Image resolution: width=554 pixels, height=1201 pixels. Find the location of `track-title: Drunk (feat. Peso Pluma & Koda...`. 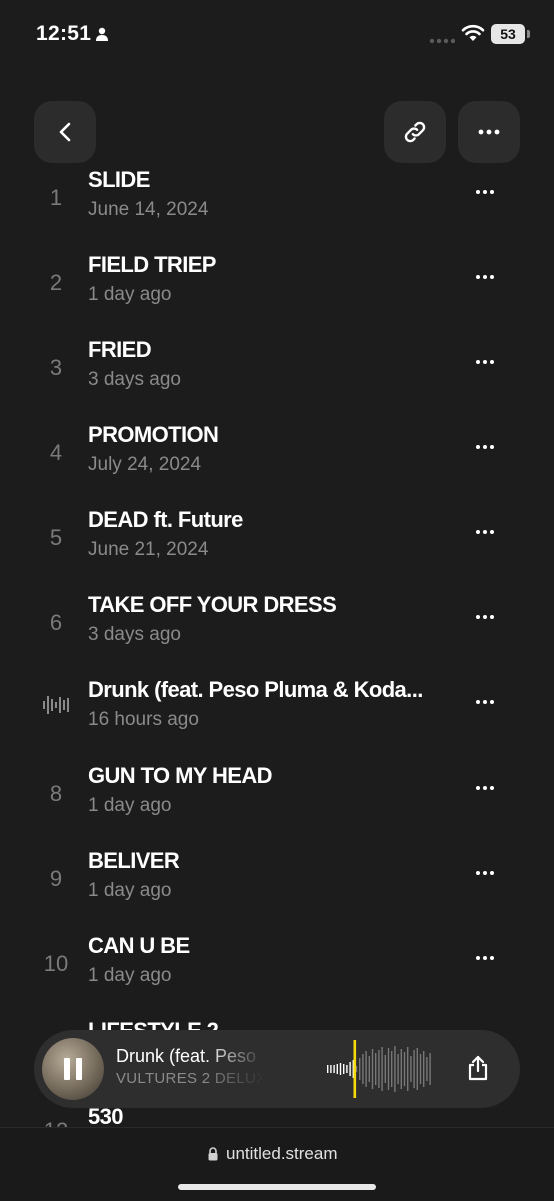

track-title: Drunk (feat. Peso Pluma & Koda... is located at coordinates (255, 689).